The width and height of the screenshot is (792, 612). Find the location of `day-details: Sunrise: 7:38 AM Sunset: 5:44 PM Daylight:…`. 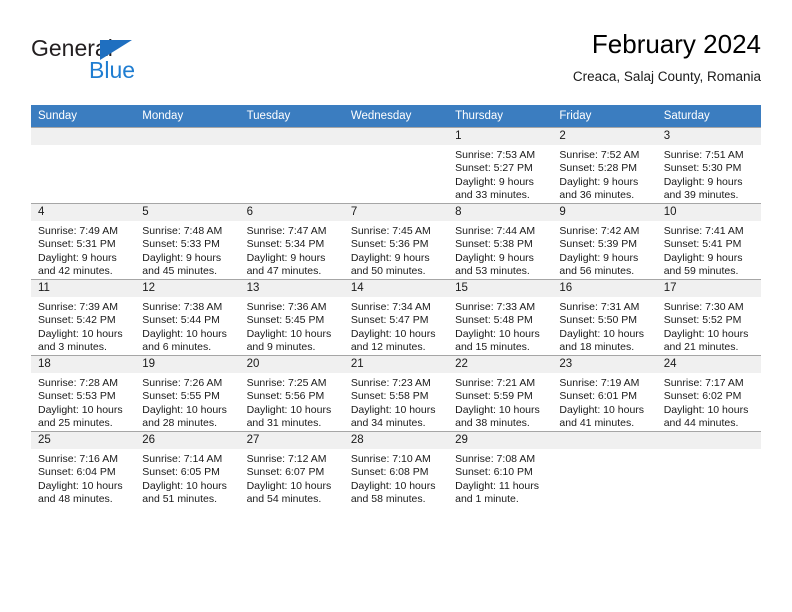

day-details: Sunrise: 7:38 AM Sunset: 5:44 PM Daylight:… is located at coordinates (187, 326).